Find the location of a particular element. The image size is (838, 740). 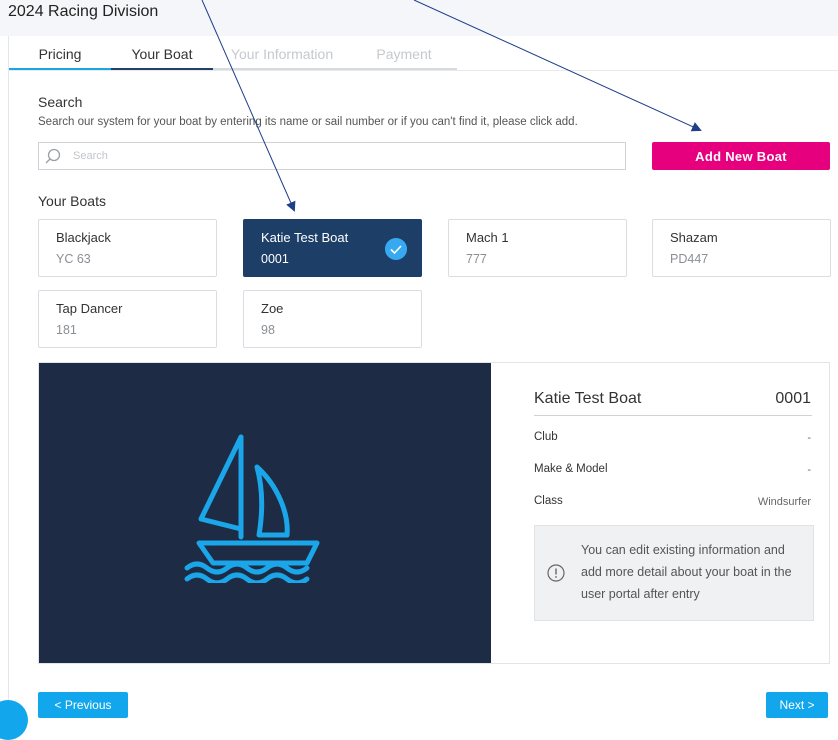

detail-value-club: - is located at coordinates (809, 438).